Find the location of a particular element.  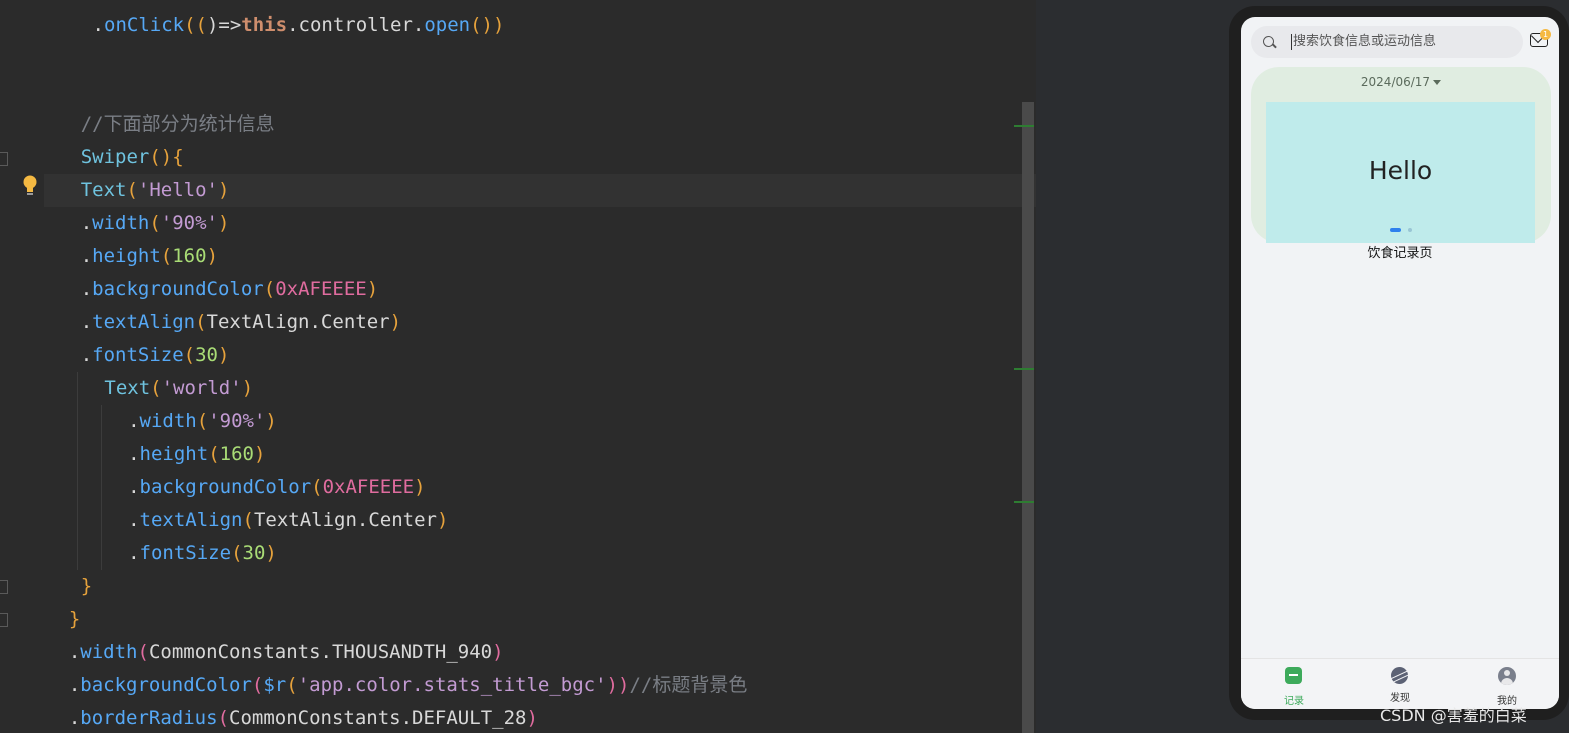

date-text: 2024/06/17 is located at coordinates (1395, 82).